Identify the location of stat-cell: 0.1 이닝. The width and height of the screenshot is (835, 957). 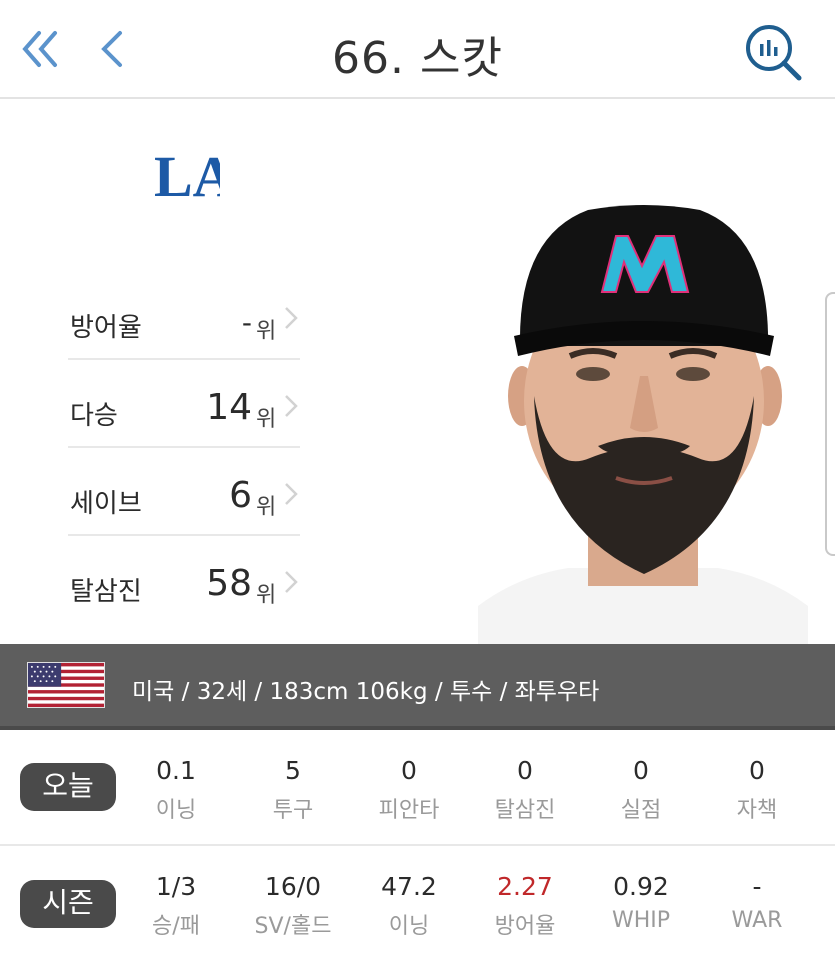
(176, 777).